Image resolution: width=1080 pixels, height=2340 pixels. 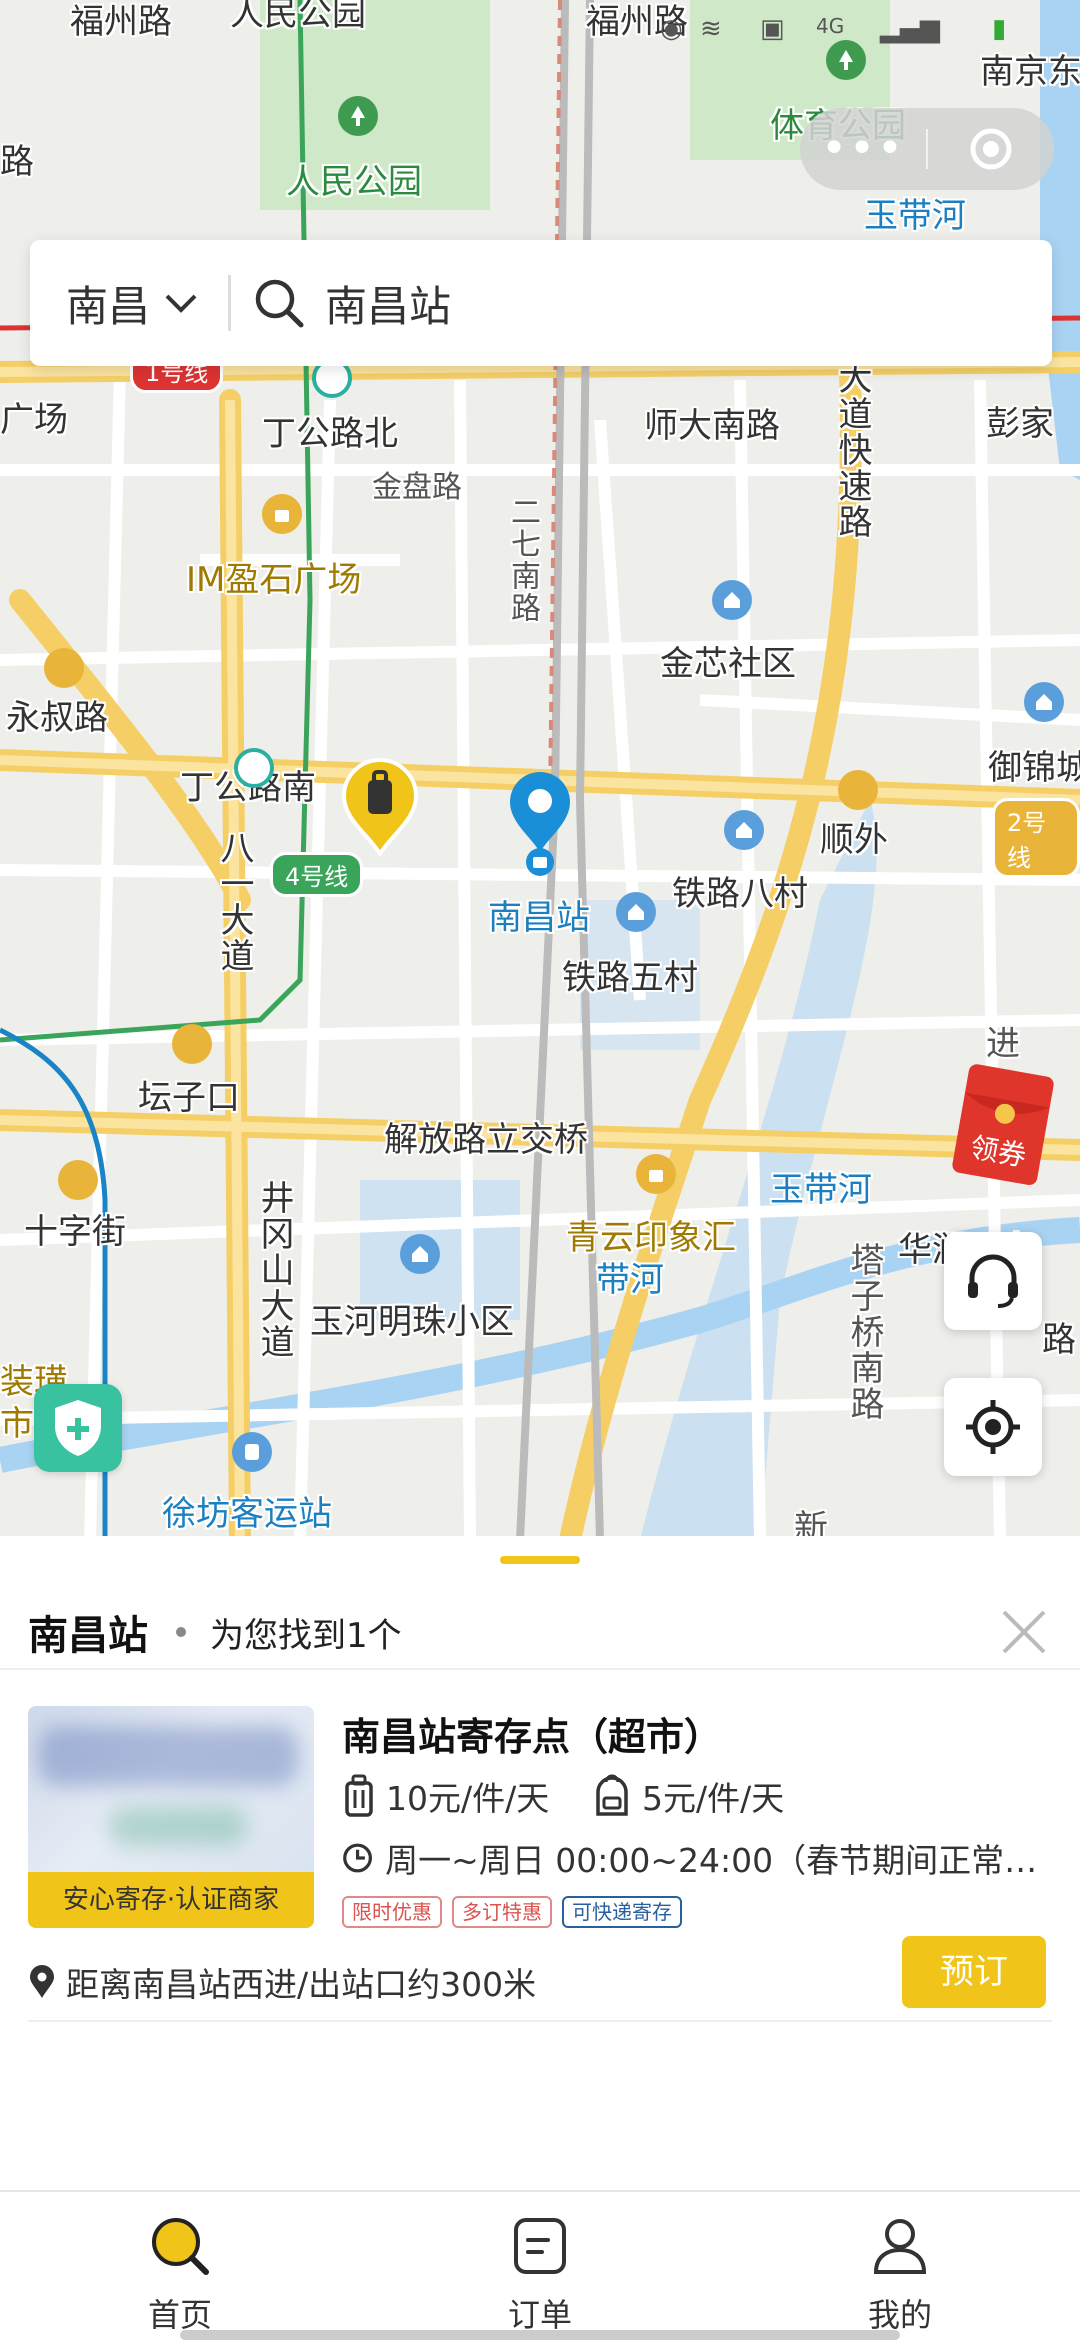 What do you see at coordinates (854, 840) in the screenshot?
I see `map-label: 顺外` at bounding box center [854, 840].